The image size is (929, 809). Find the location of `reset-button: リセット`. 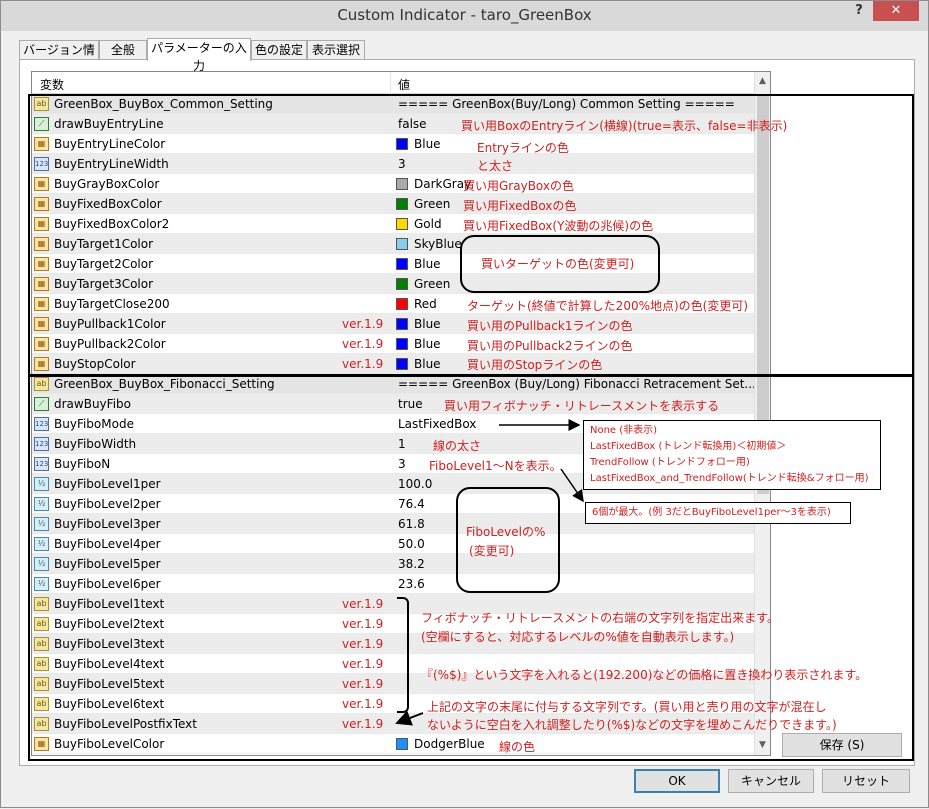

reset-button: リセット is located at coordinates (866, 781).